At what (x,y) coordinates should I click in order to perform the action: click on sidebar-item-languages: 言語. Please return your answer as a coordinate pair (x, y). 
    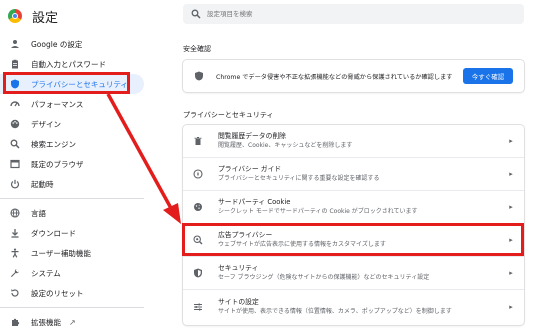
    Looking at the image, I should click on (72, 213).